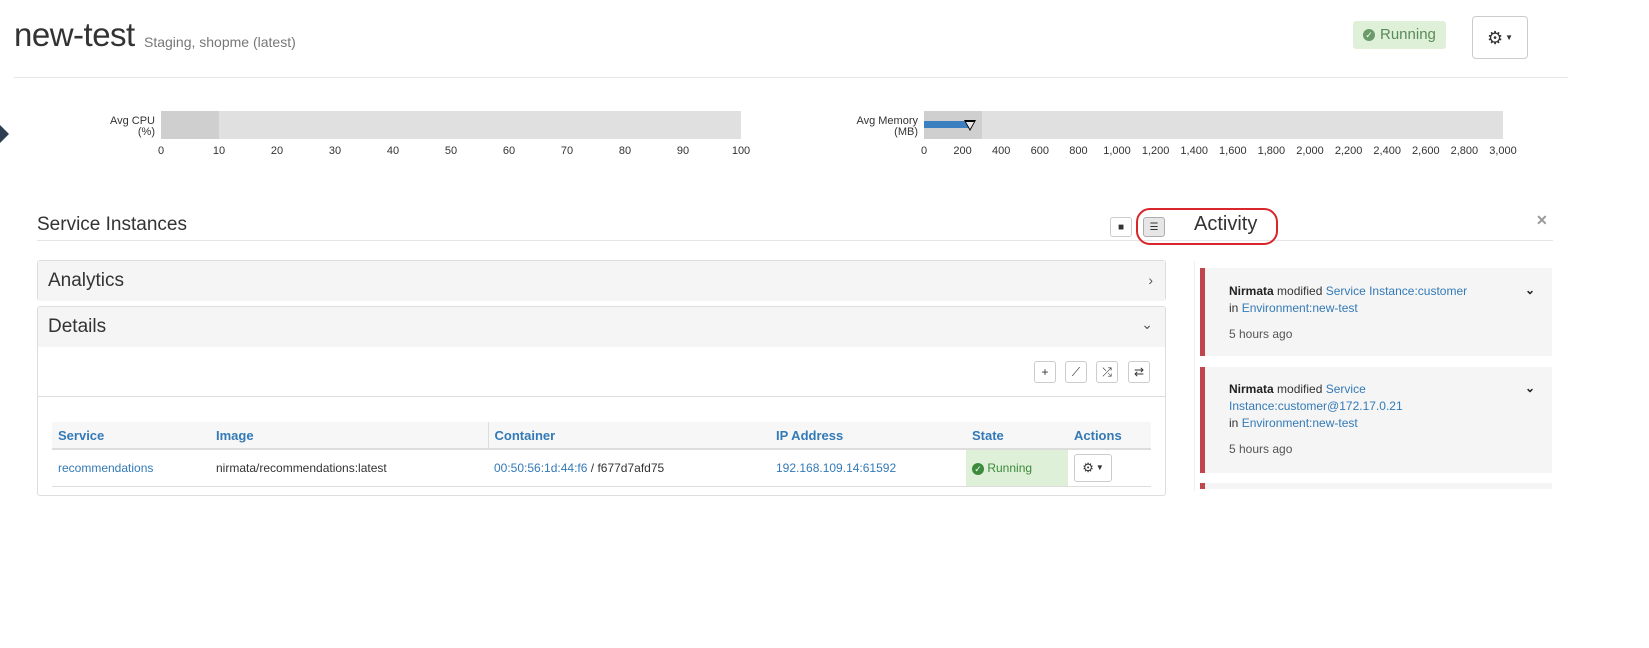 The width and height of the screenshot is (1649, 648). Describe the element at coordinates (131, 436) in the screenshot. I see `column-header-service: Service` at that location.